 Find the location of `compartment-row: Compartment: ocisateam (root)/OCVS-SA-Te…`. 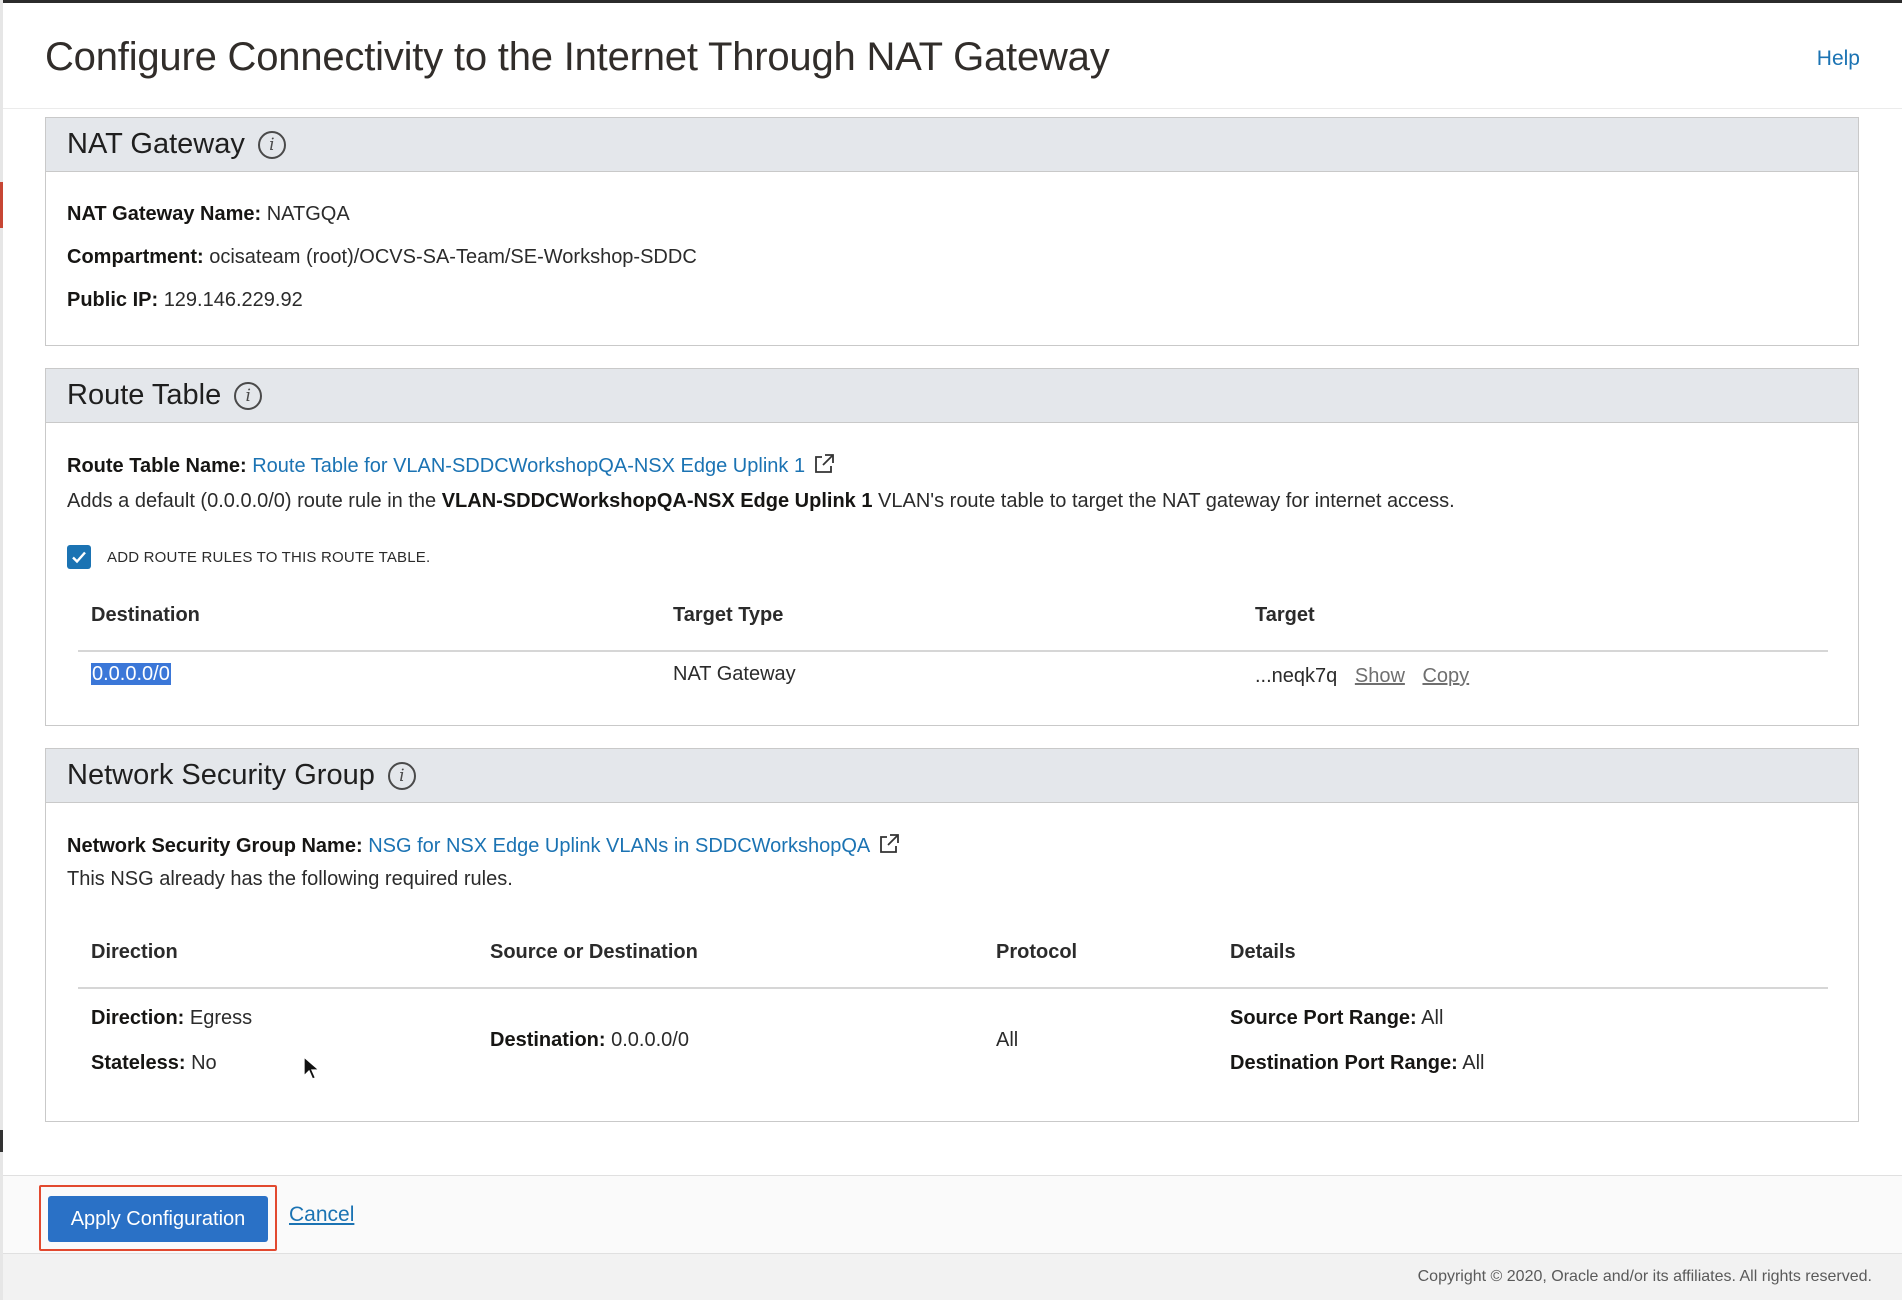

compartment-row: Compartment: ocisateam (root)/OCVS-SA-Te… is located at coordinates (382, 257).